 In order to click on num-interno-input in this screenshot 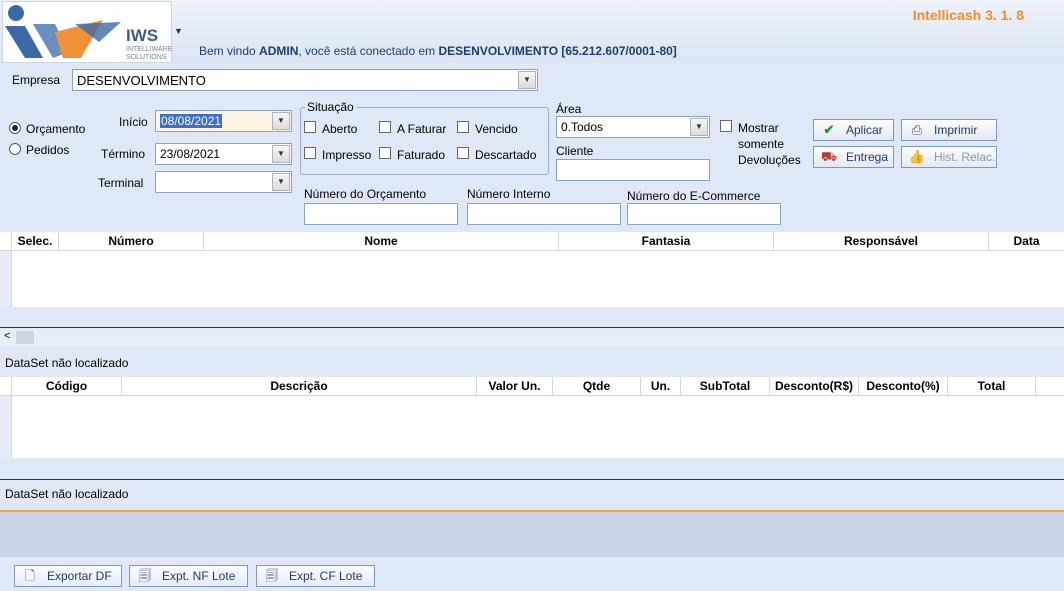, I will do `click(544, 214)`.